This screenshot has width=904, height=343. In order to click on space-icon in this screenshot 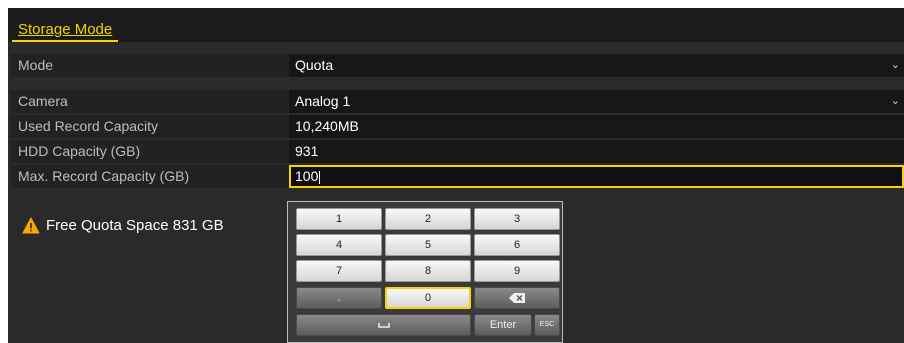, I will do `click(383, 325)`.